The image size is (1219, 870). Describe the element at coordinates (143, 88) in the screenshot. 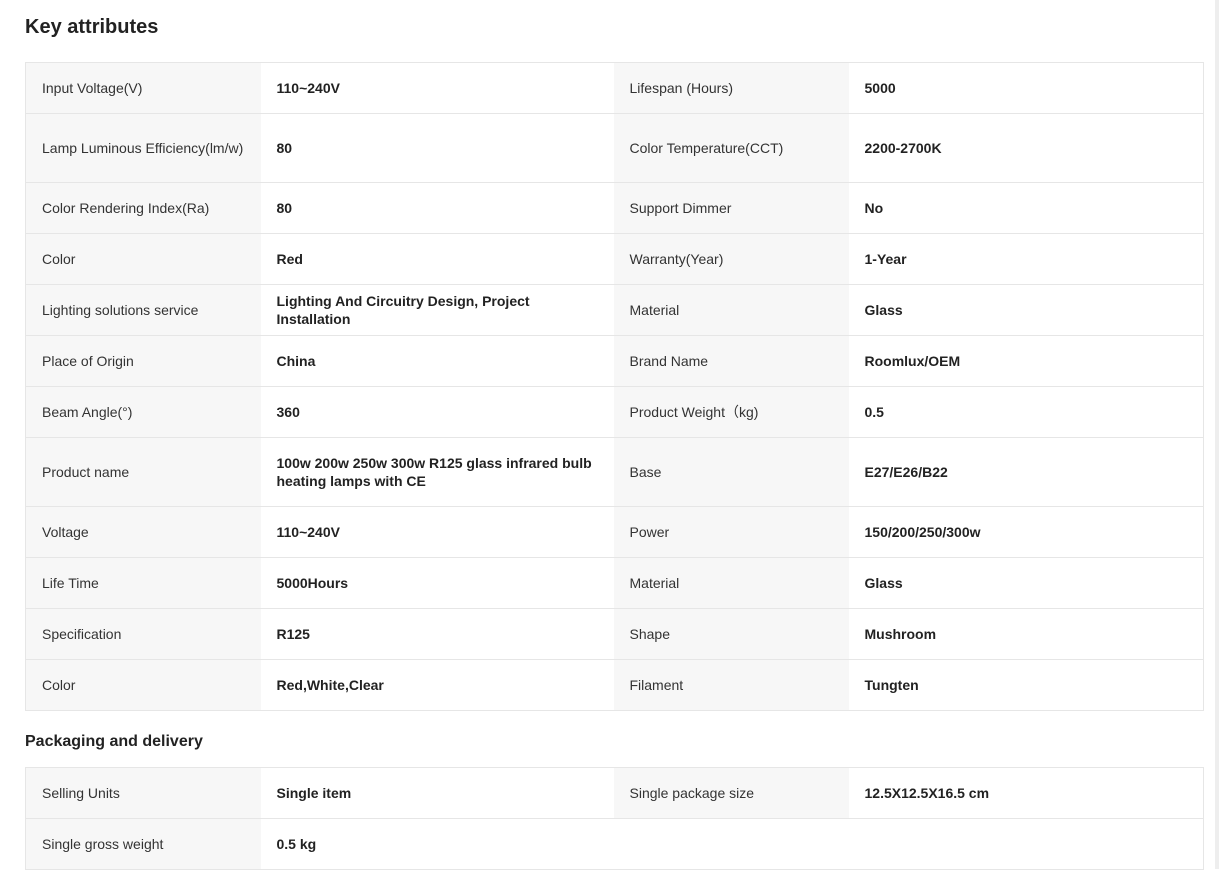

I see `attribute-label: Input Voltage(V)` at that location.